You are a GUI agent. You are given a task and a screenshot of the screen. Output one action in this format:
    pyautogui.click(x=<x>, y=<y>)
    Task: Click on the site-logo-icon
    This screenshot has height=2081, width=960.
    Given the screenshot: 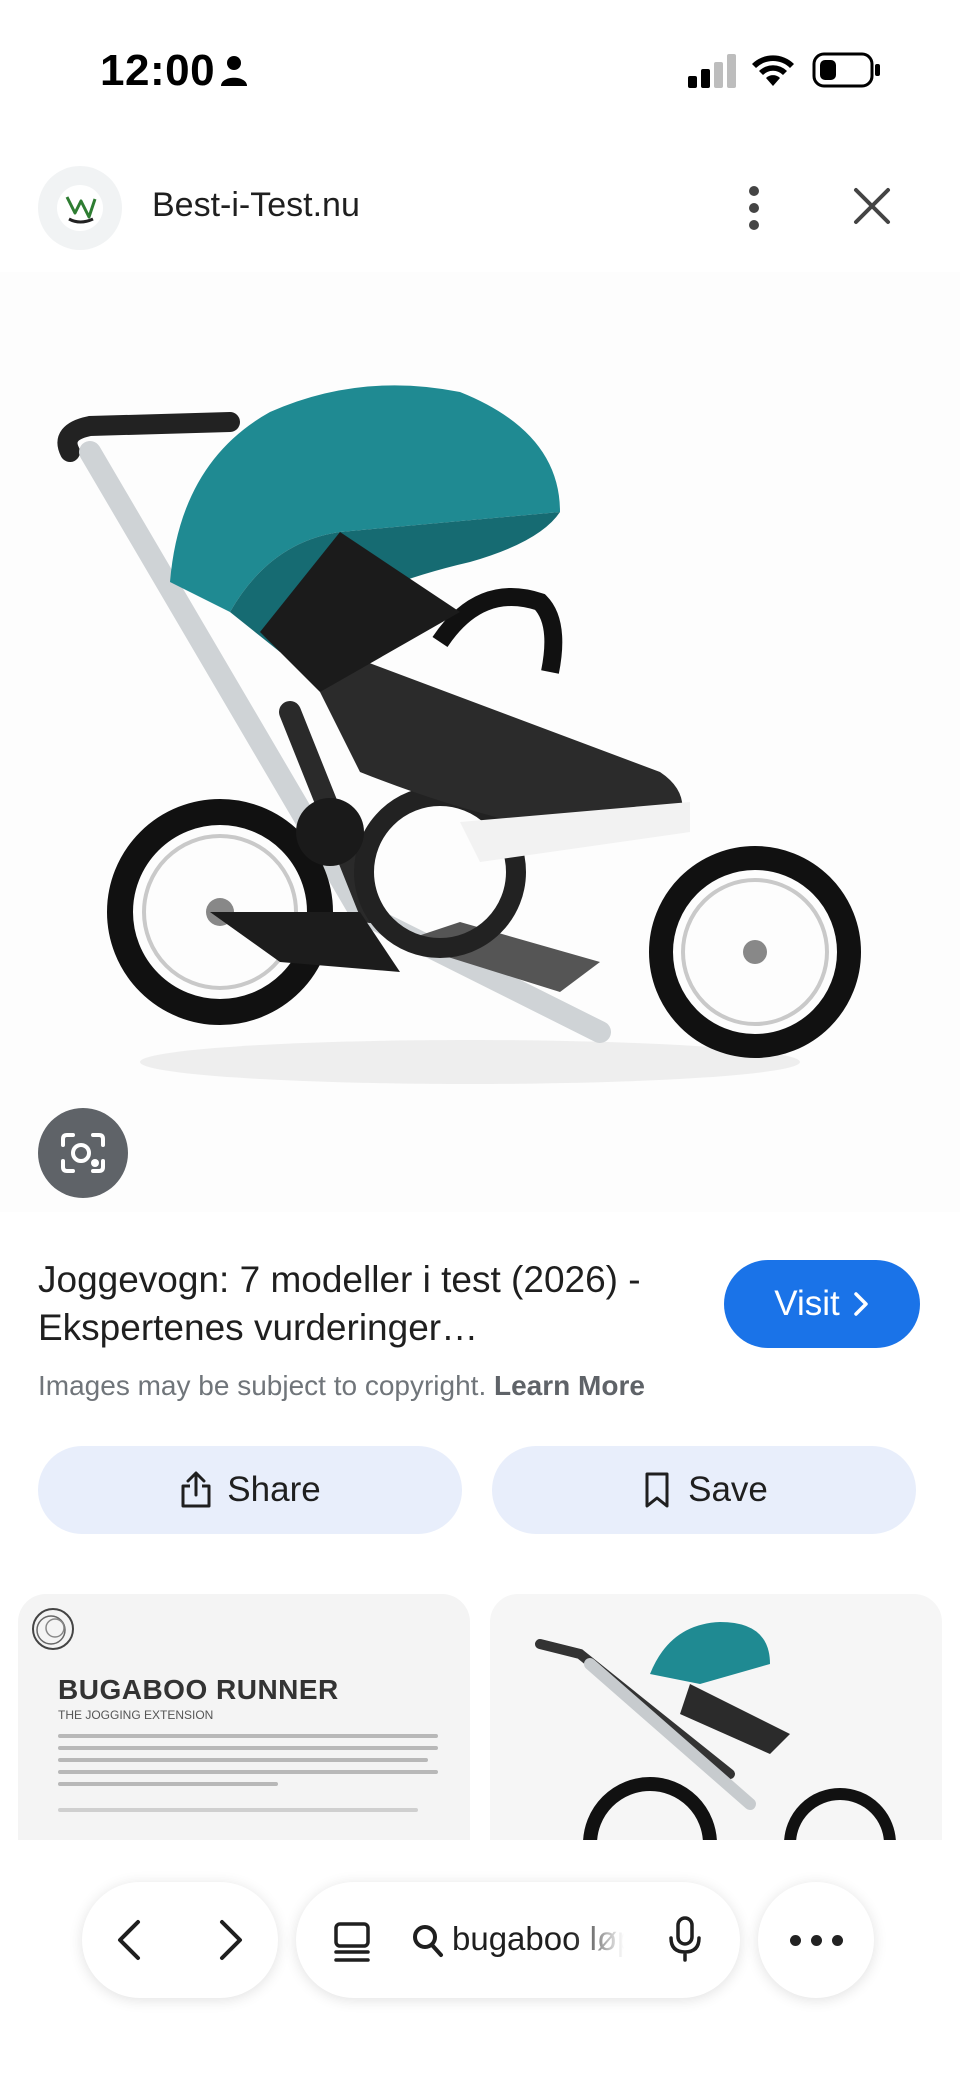 What is the action you would take?
    pyautogui.click(x=80, y=208)
    